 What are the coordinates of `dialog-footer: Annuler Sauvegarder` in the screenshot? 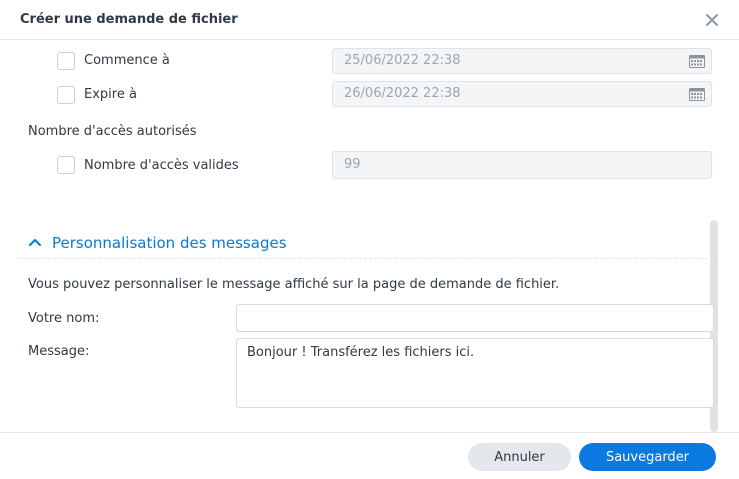 It's located at (369, 455).